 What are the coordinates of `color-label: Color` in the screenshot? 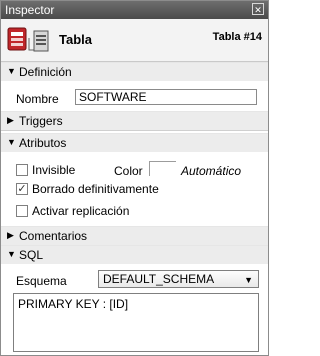 It's located at (128, 171).